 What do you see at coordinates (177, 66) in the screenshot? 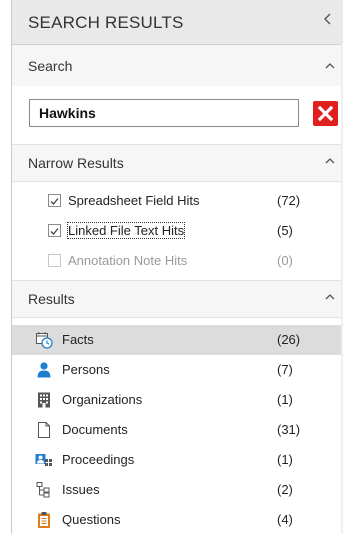
I see `search-section-header: Search` at bounding box center [177, 66].